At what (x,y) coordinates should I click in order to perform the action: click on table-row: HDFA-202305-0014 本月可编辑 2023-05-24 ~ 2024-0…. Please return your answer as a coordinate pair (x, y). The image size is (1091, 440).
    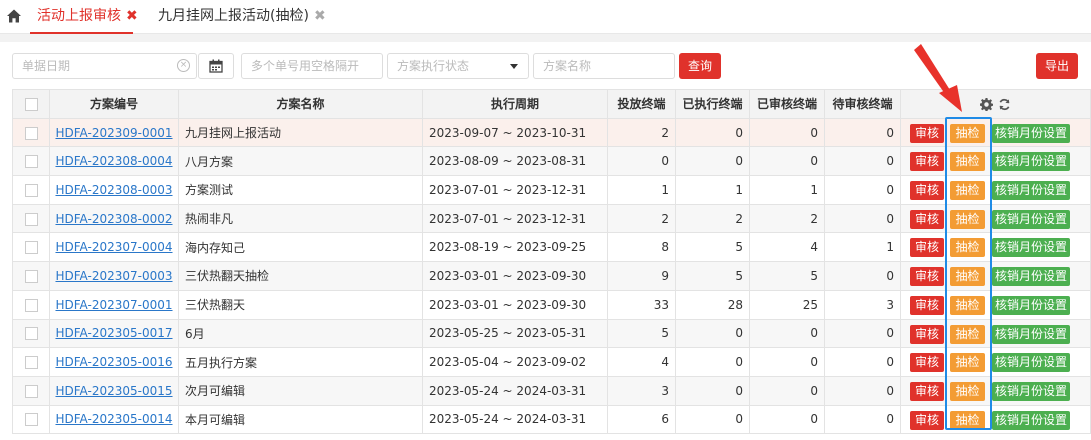
    Looking at the image, I should click on (551, 419).